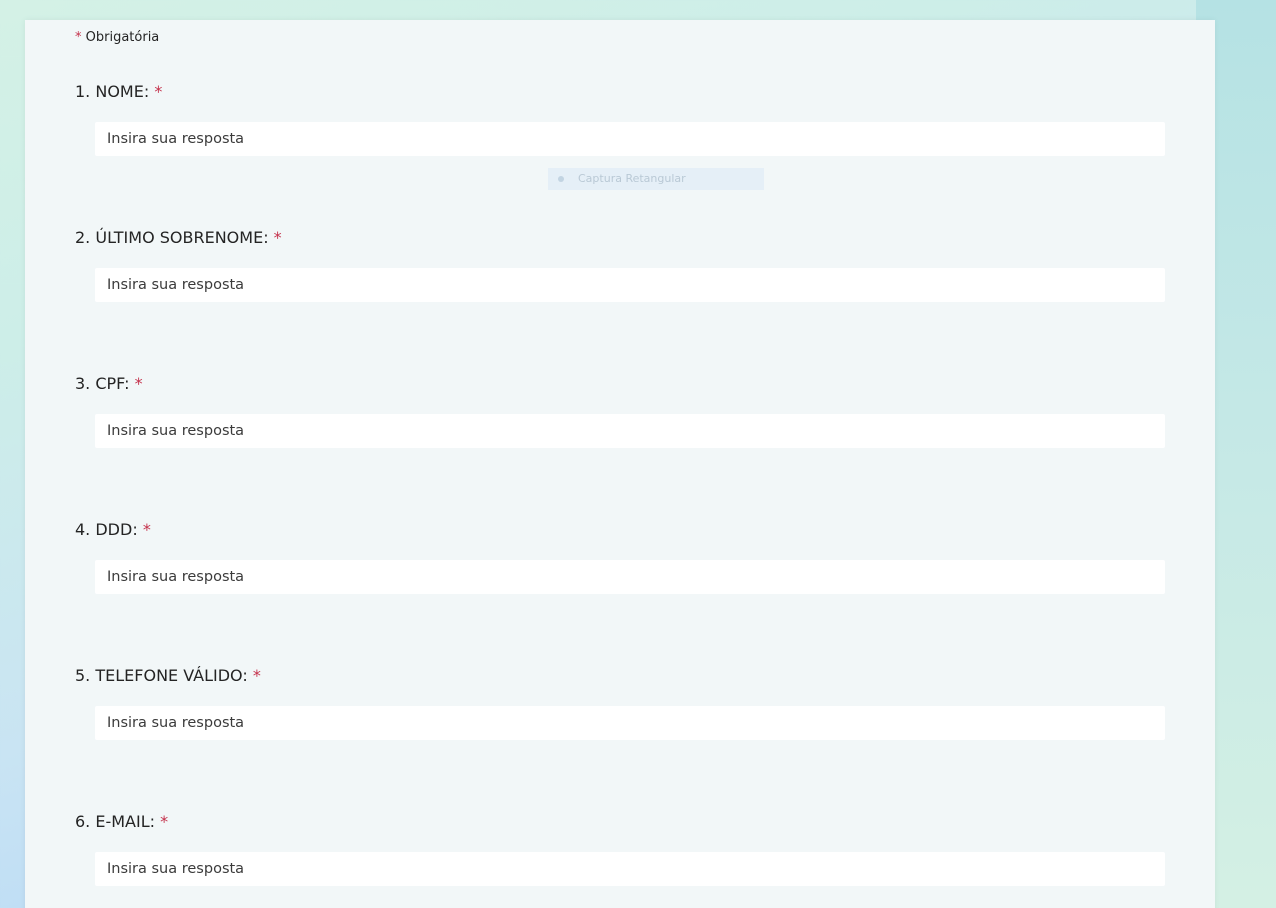  Describe the element at coordinates (620, 92) in the screenshot. I see `question-title: 1. NOME: *` at that location.